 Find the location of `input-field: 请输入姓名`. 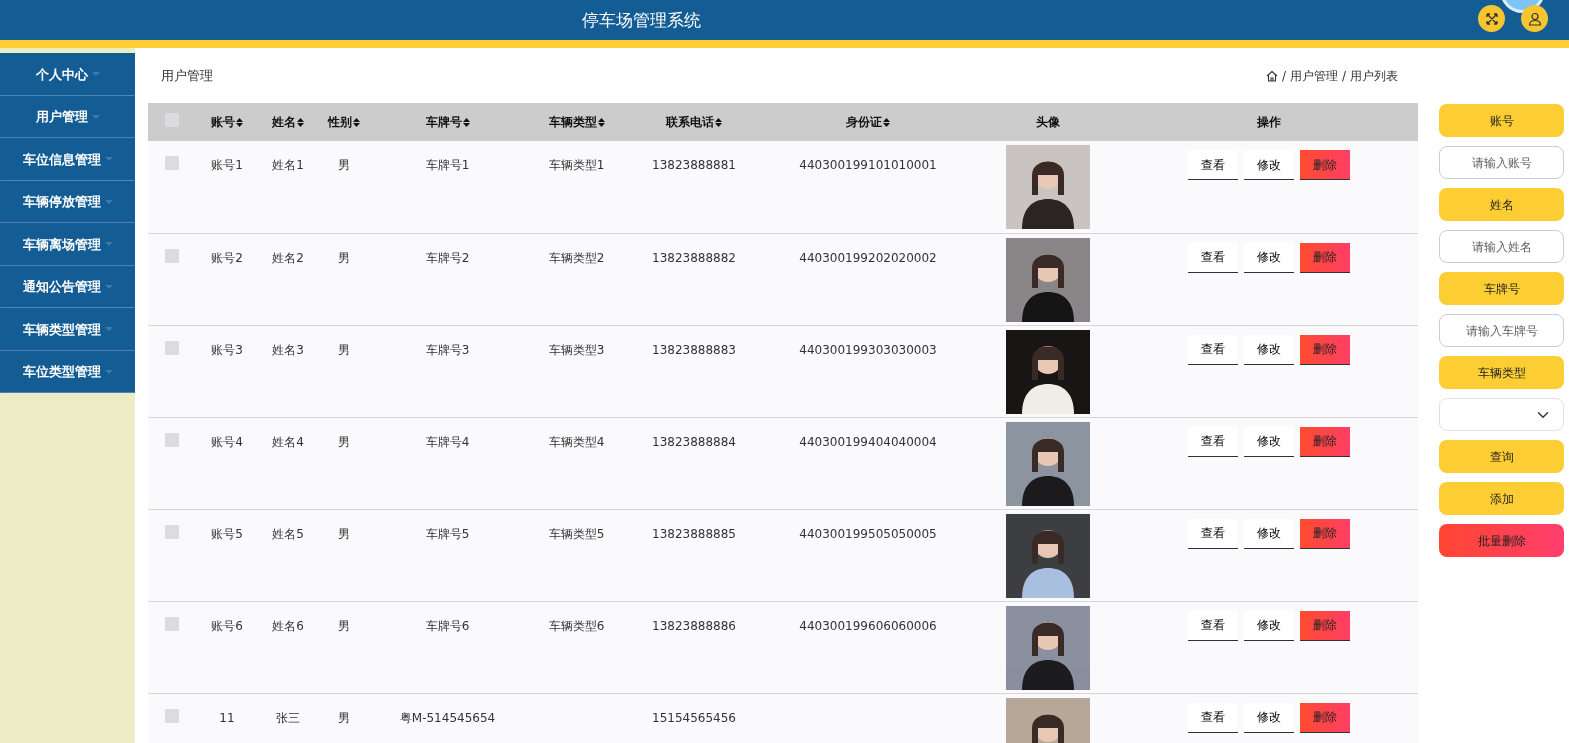

input-field: 请输入姓名 is located at coordinates (1501, 246).